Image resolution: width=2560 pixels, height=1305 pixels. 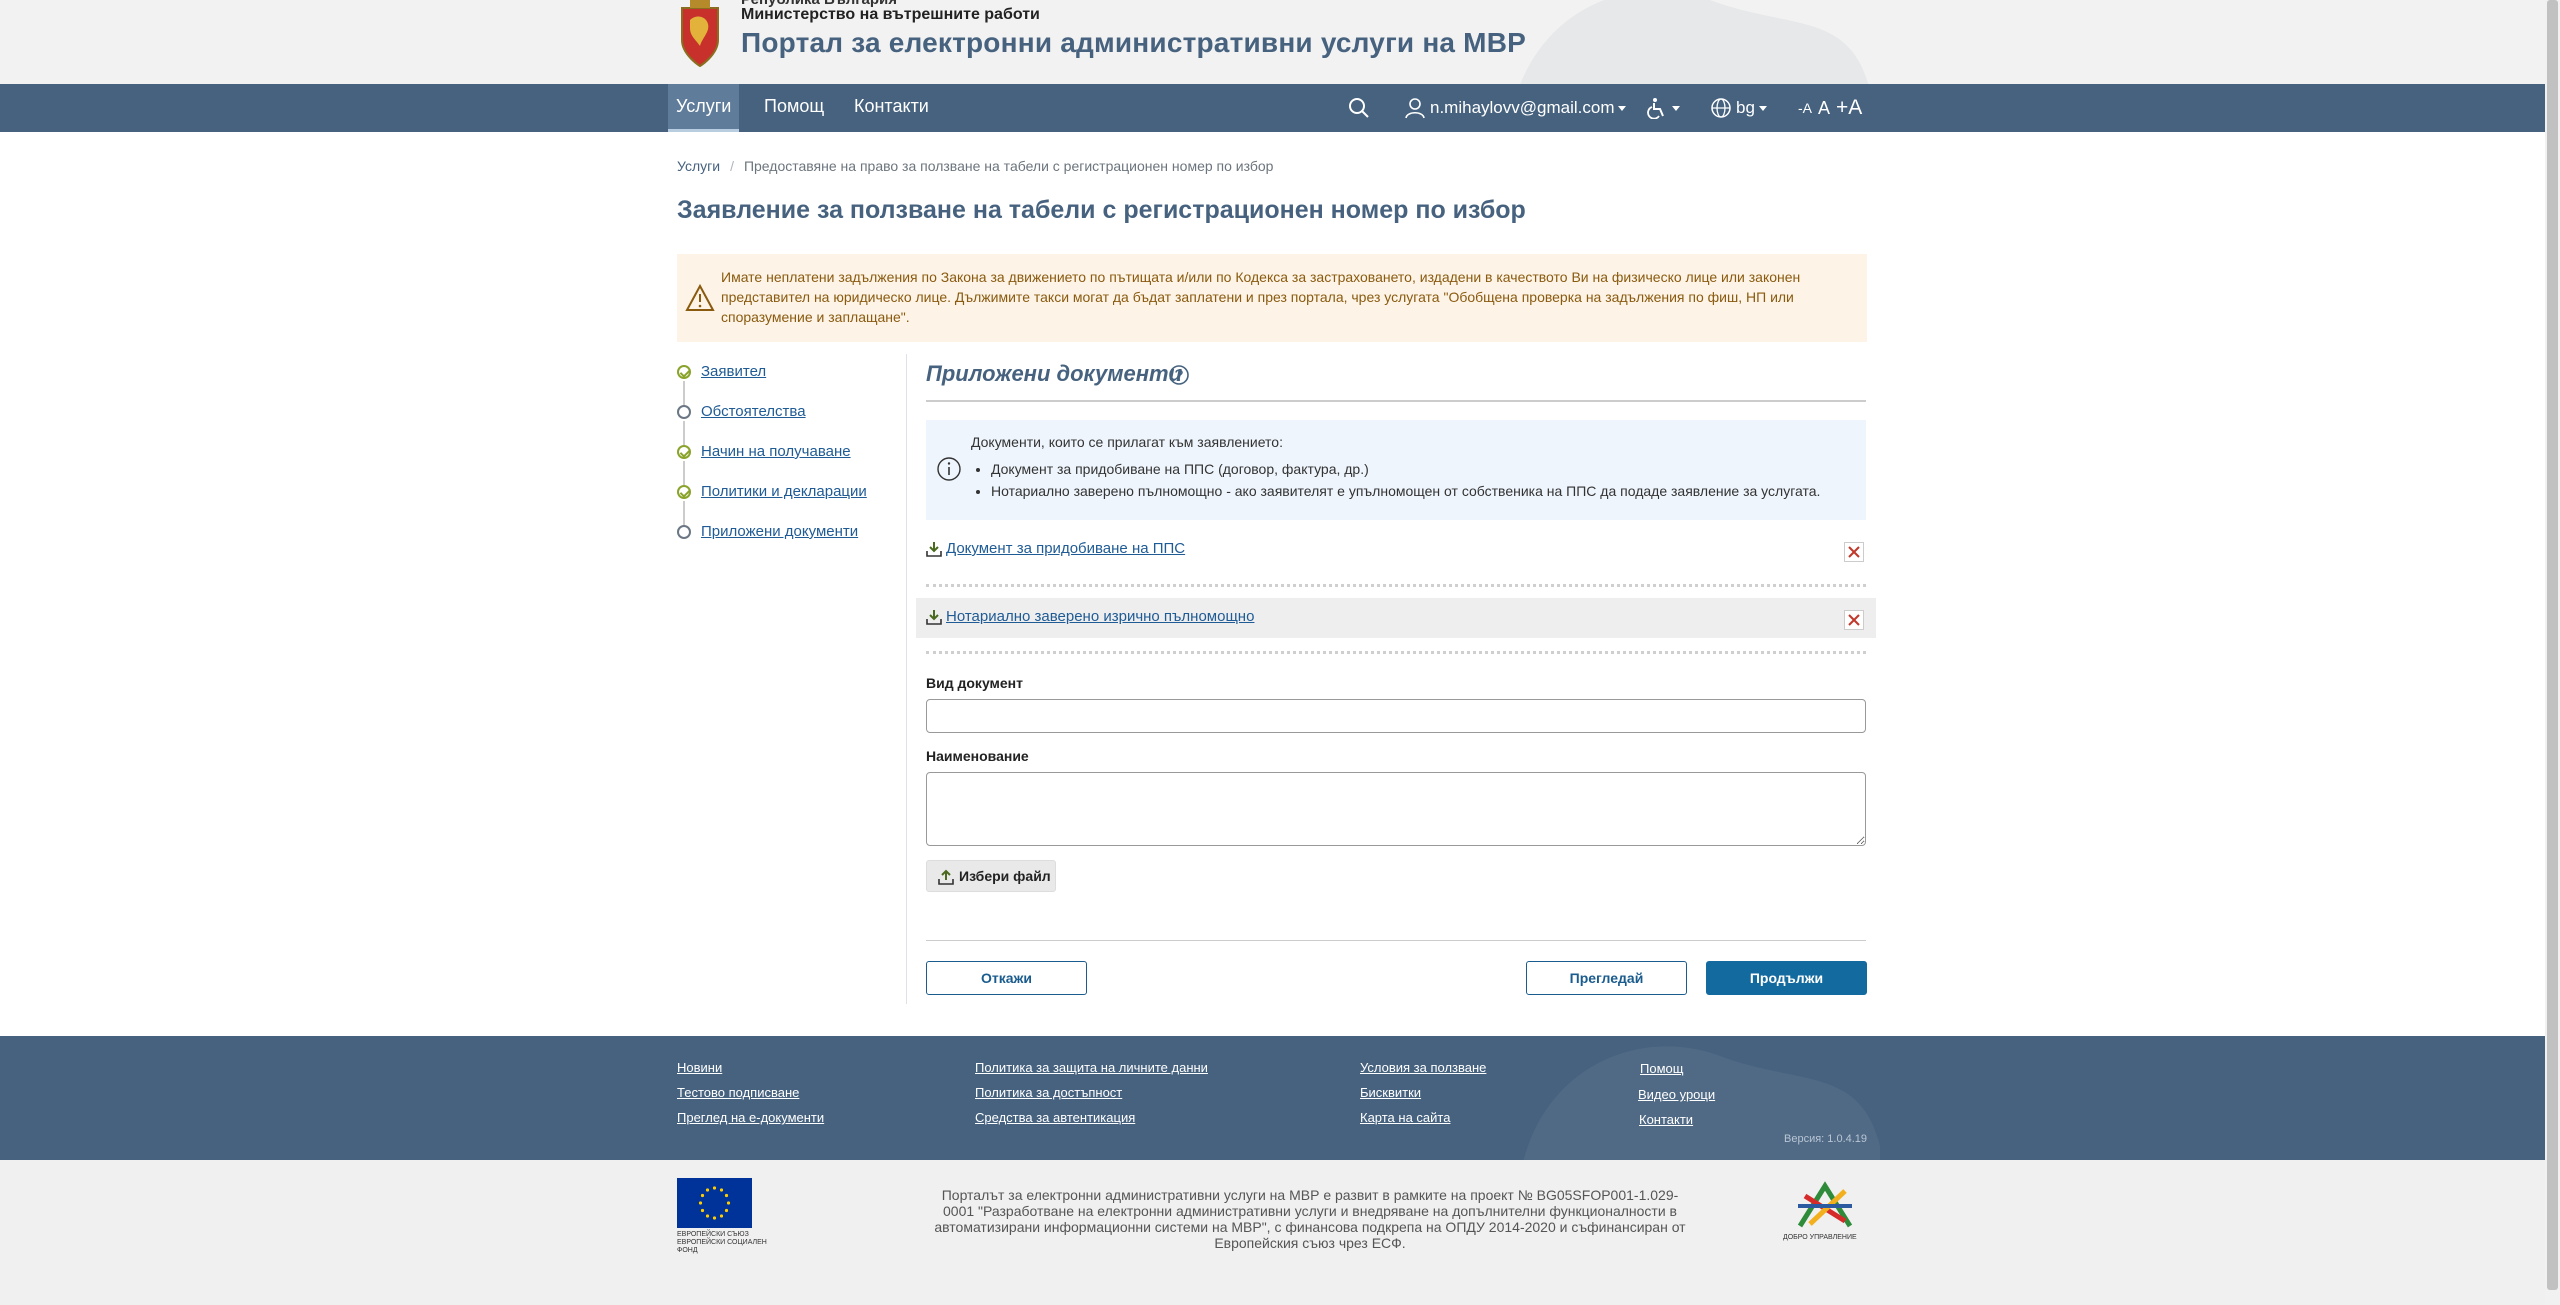 I want to click on font-size-controls: -A A +A, so click(x=1830, y=108).